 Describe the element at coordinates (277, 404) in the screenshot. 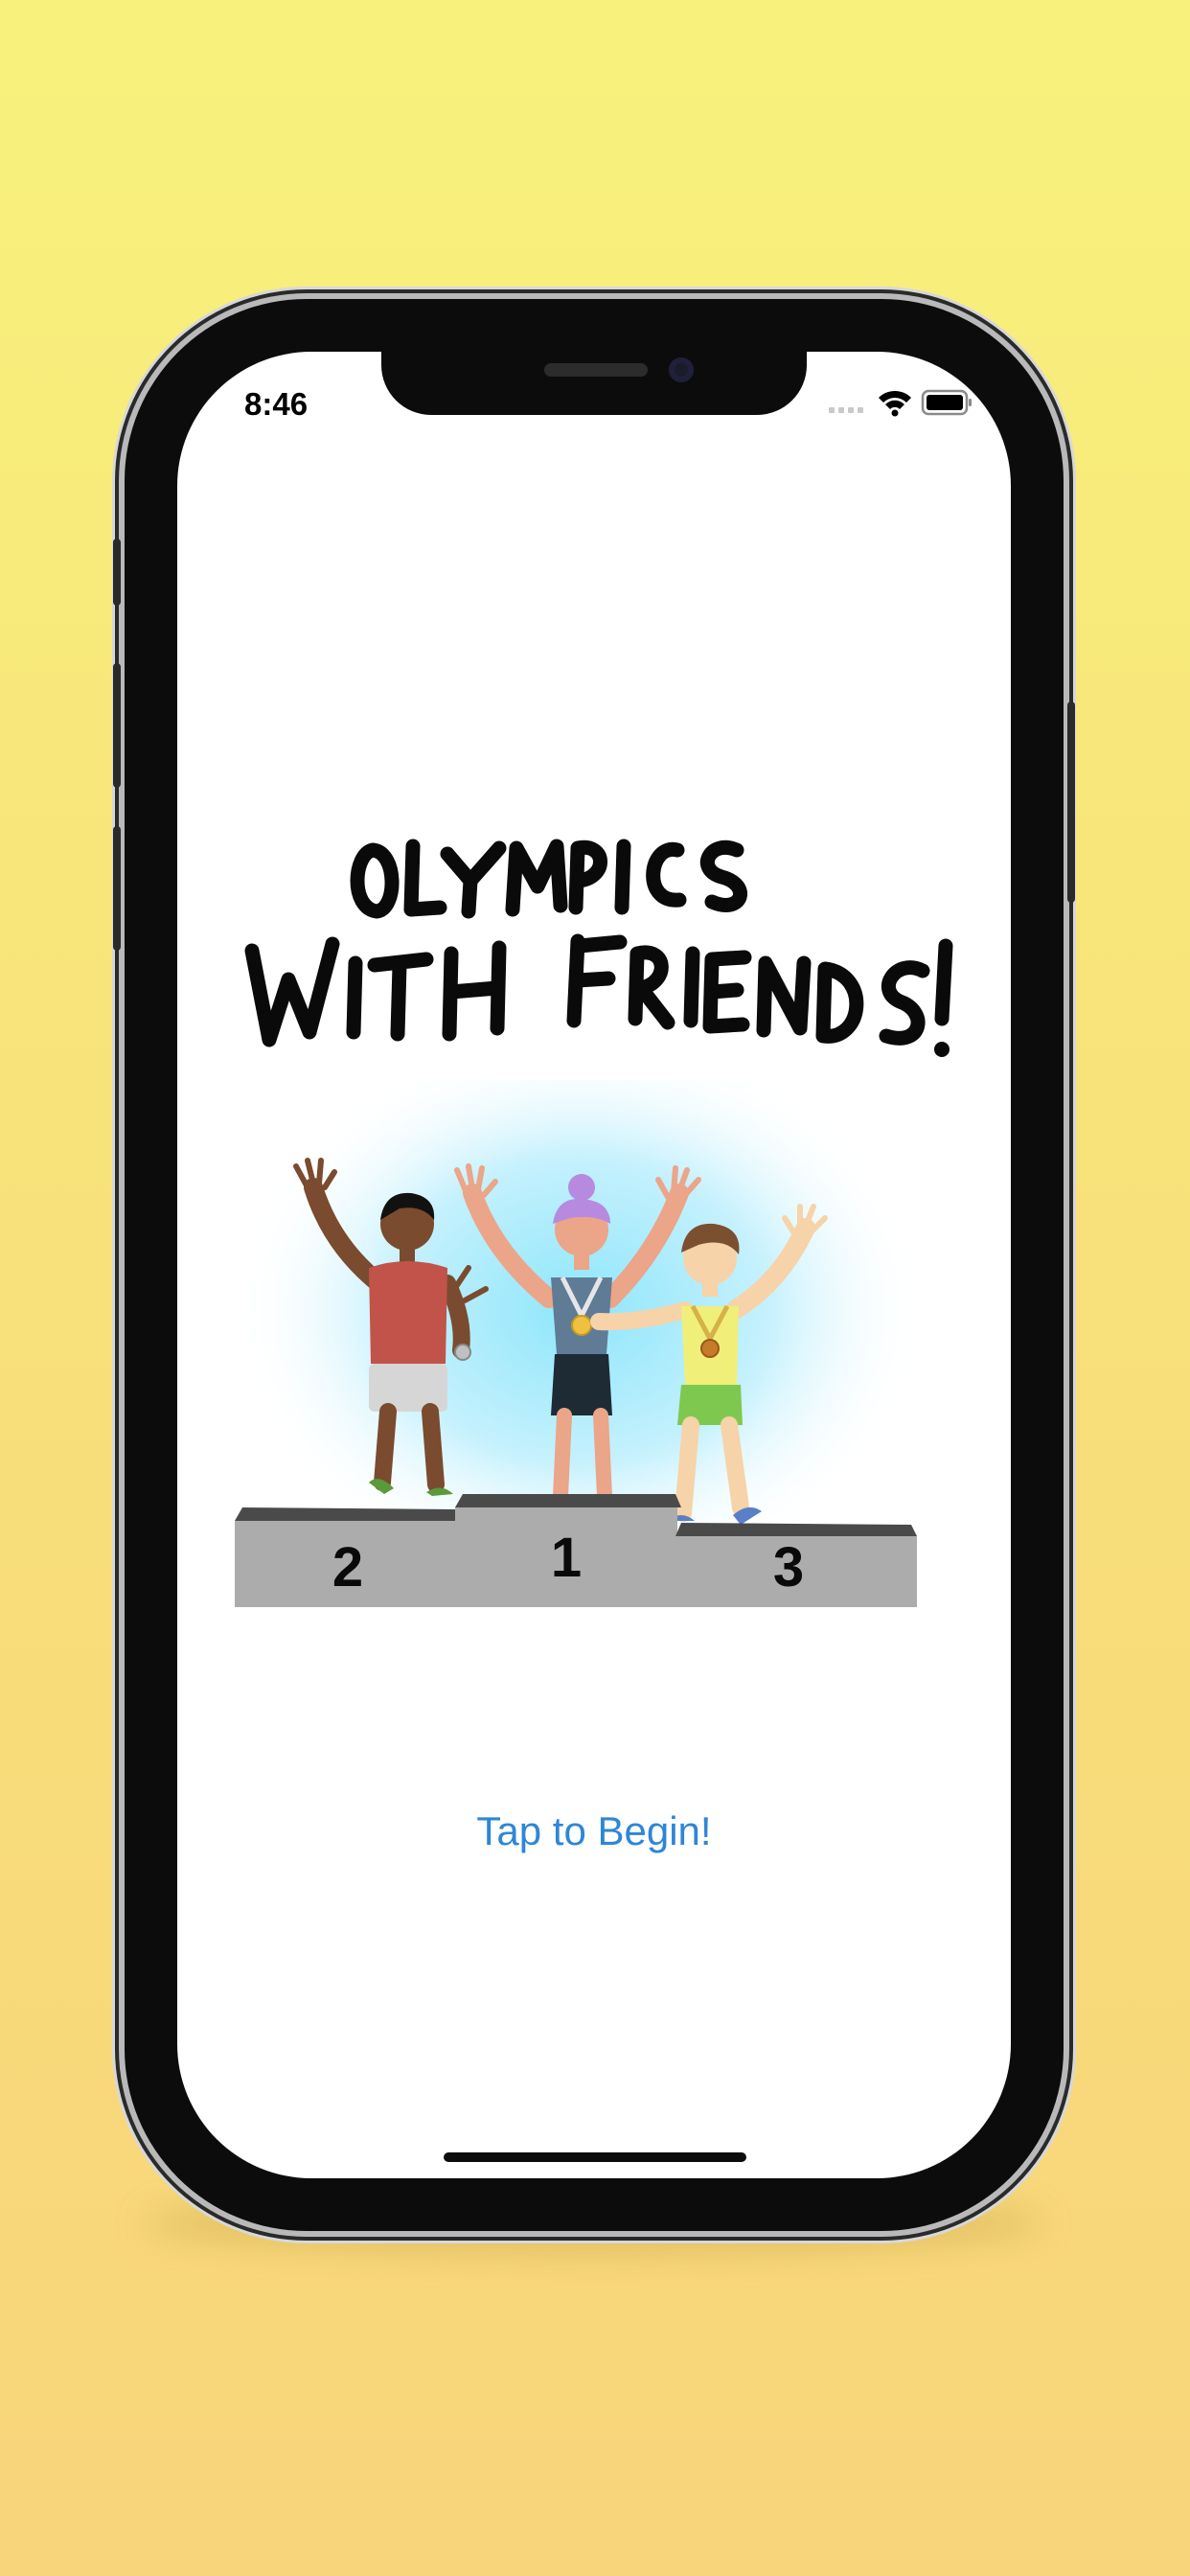

I see `status-time: 8:46` at that location.